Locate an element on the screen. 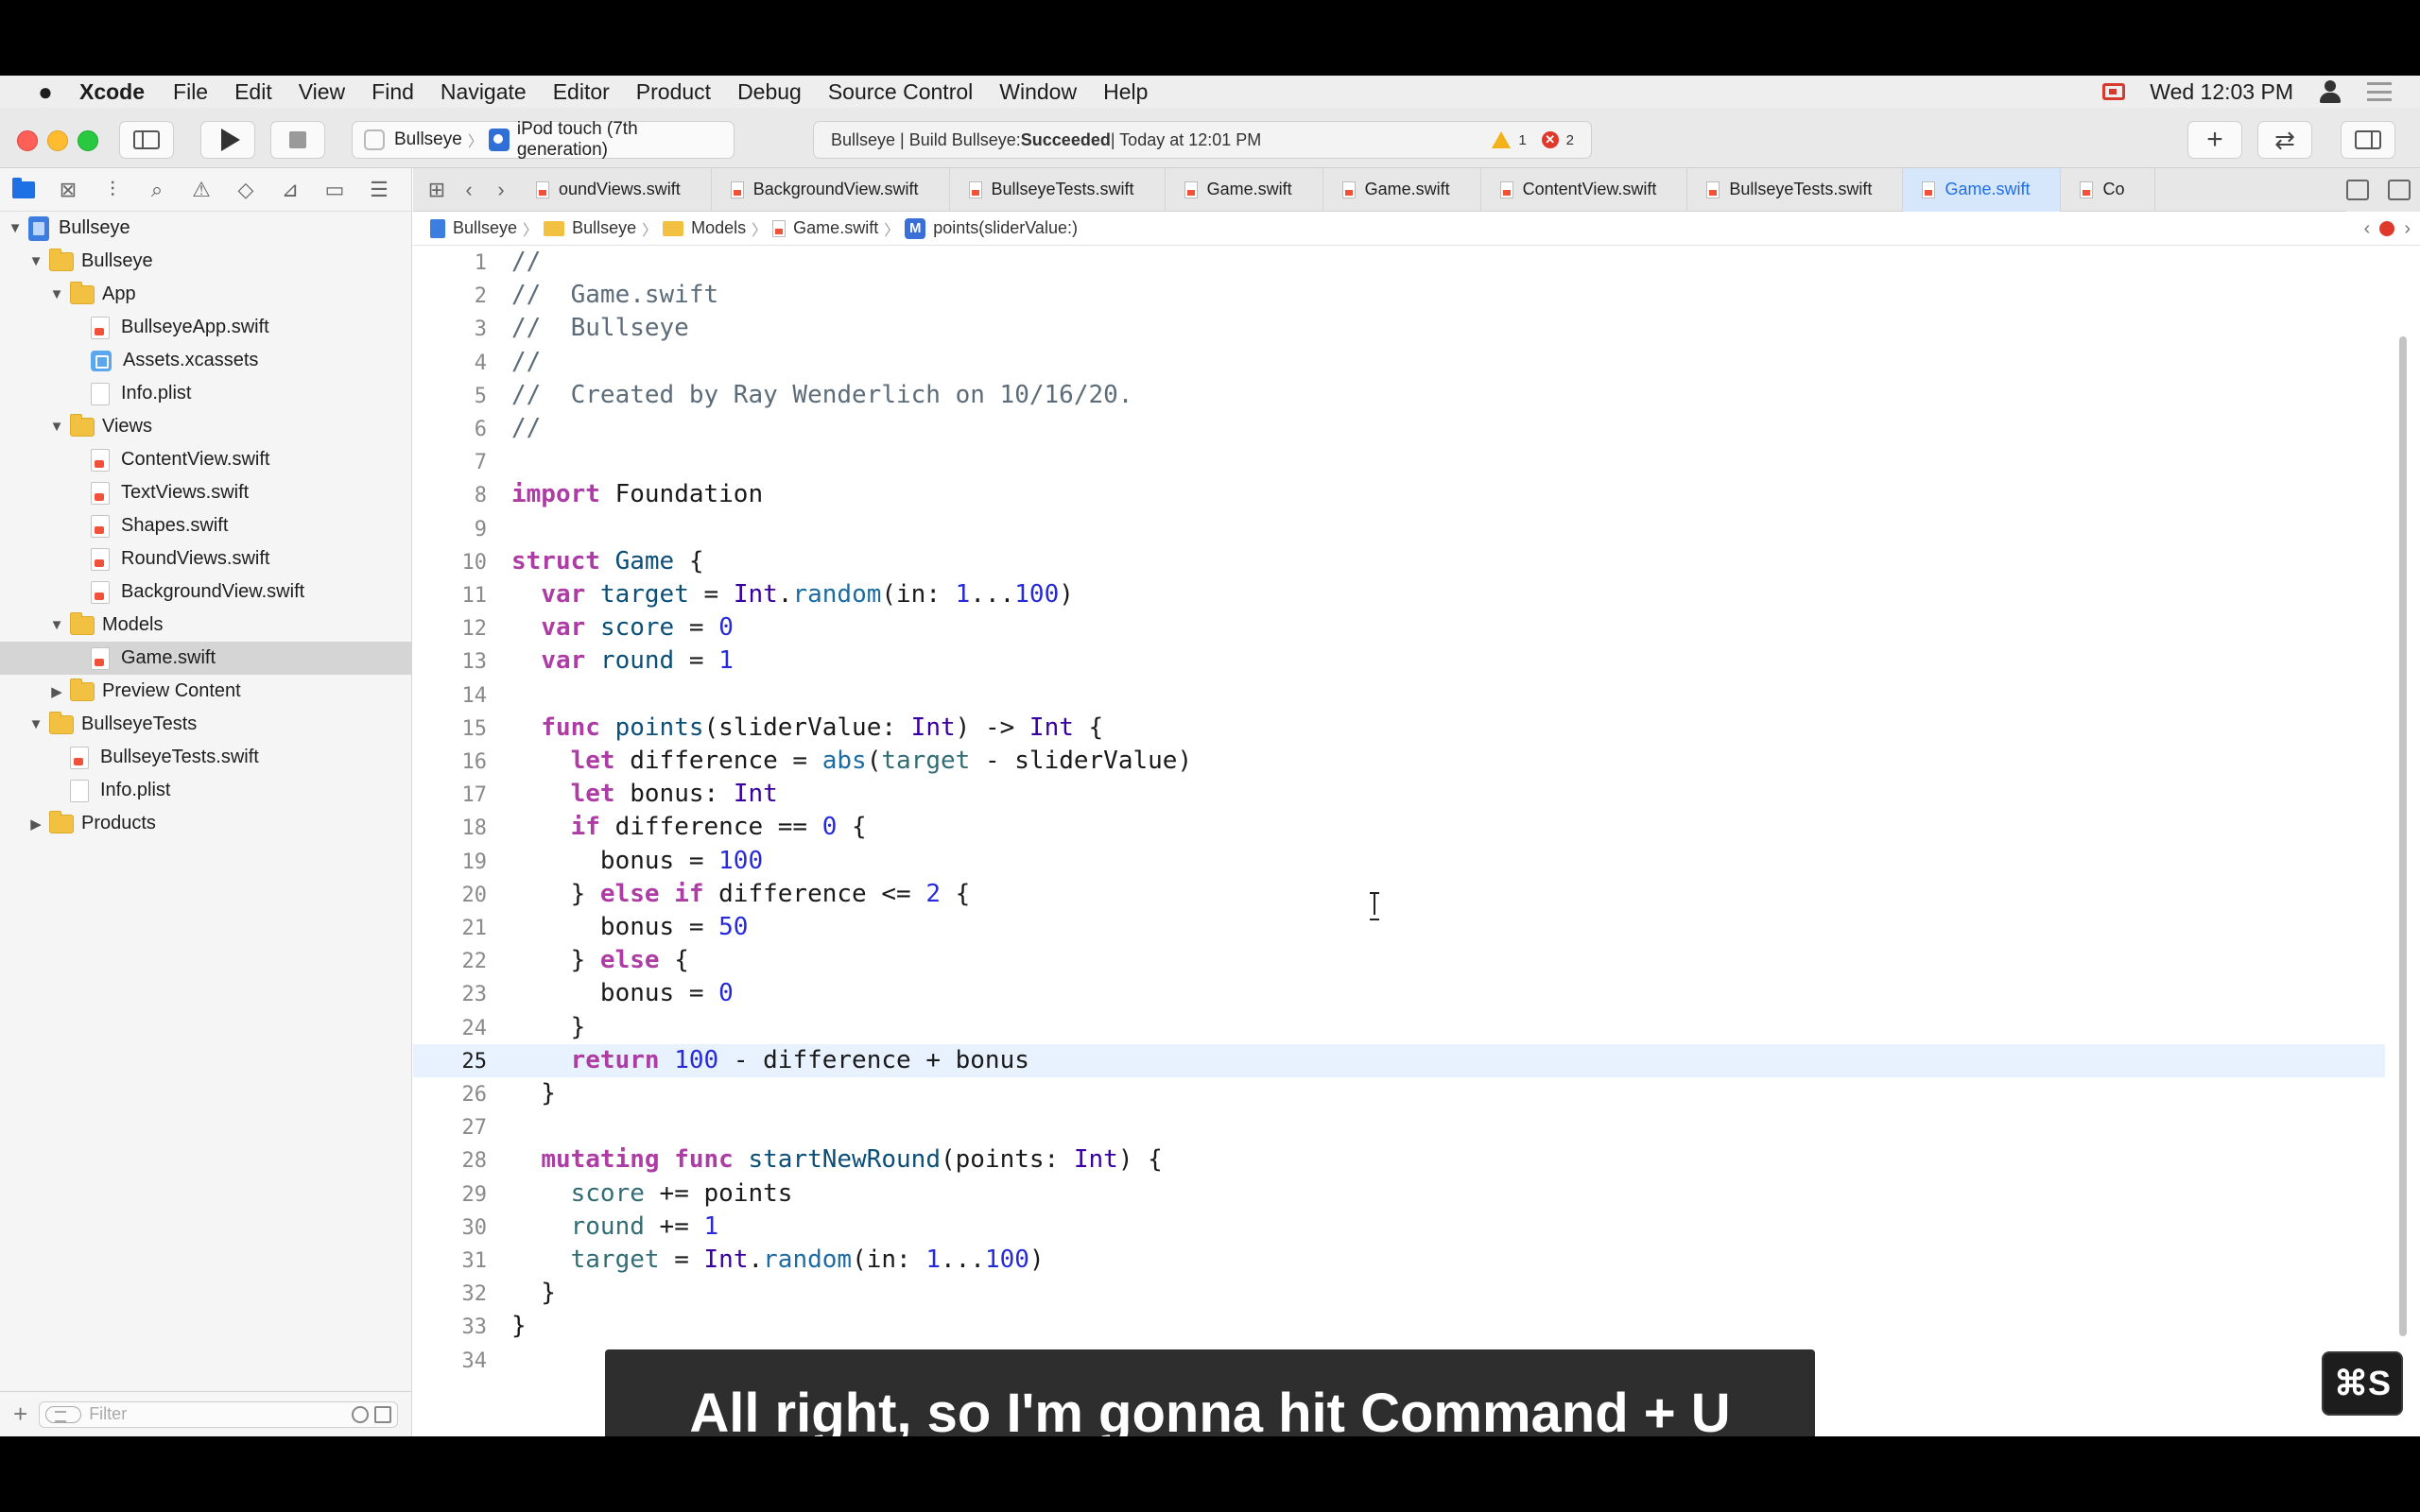 This screenshot has width=2420, height=1512. line-number: 2 is located at coordinates (450, 296).